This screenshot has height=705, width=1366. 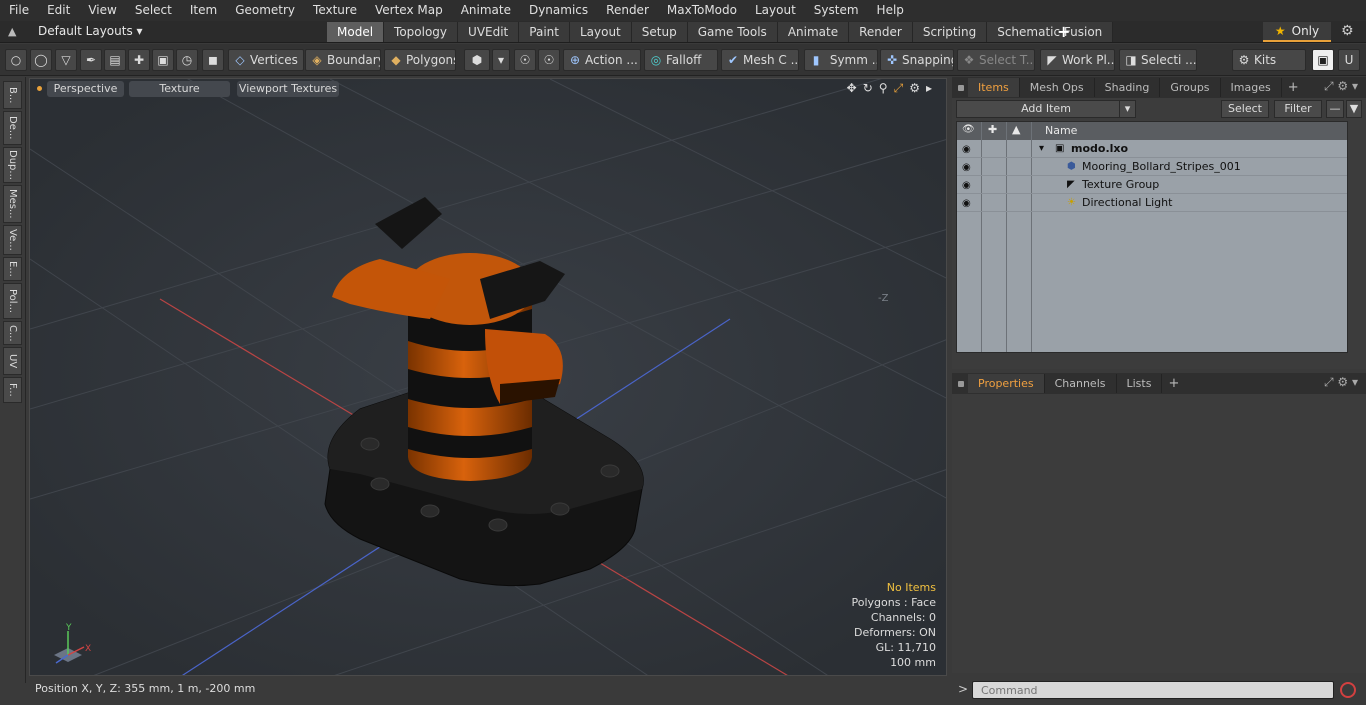 What do you see at coordinates (1140, 383) in the screenshot?
I see `tab-lists: Lists` at bounding box center [1140, 383].